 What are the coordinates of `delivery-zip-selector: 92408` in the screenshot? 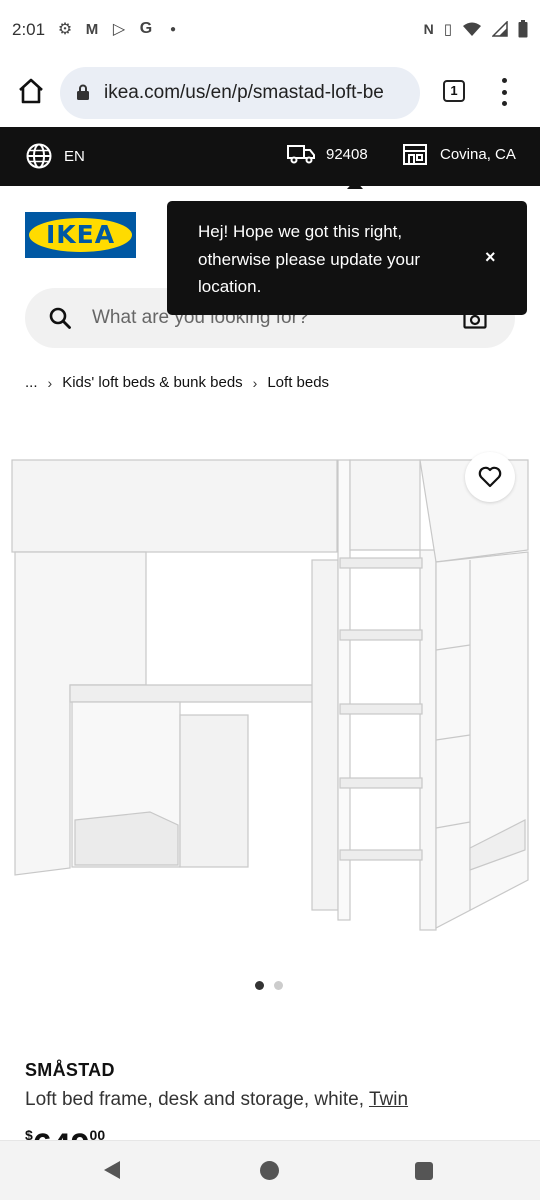 It's located at (327, 154).